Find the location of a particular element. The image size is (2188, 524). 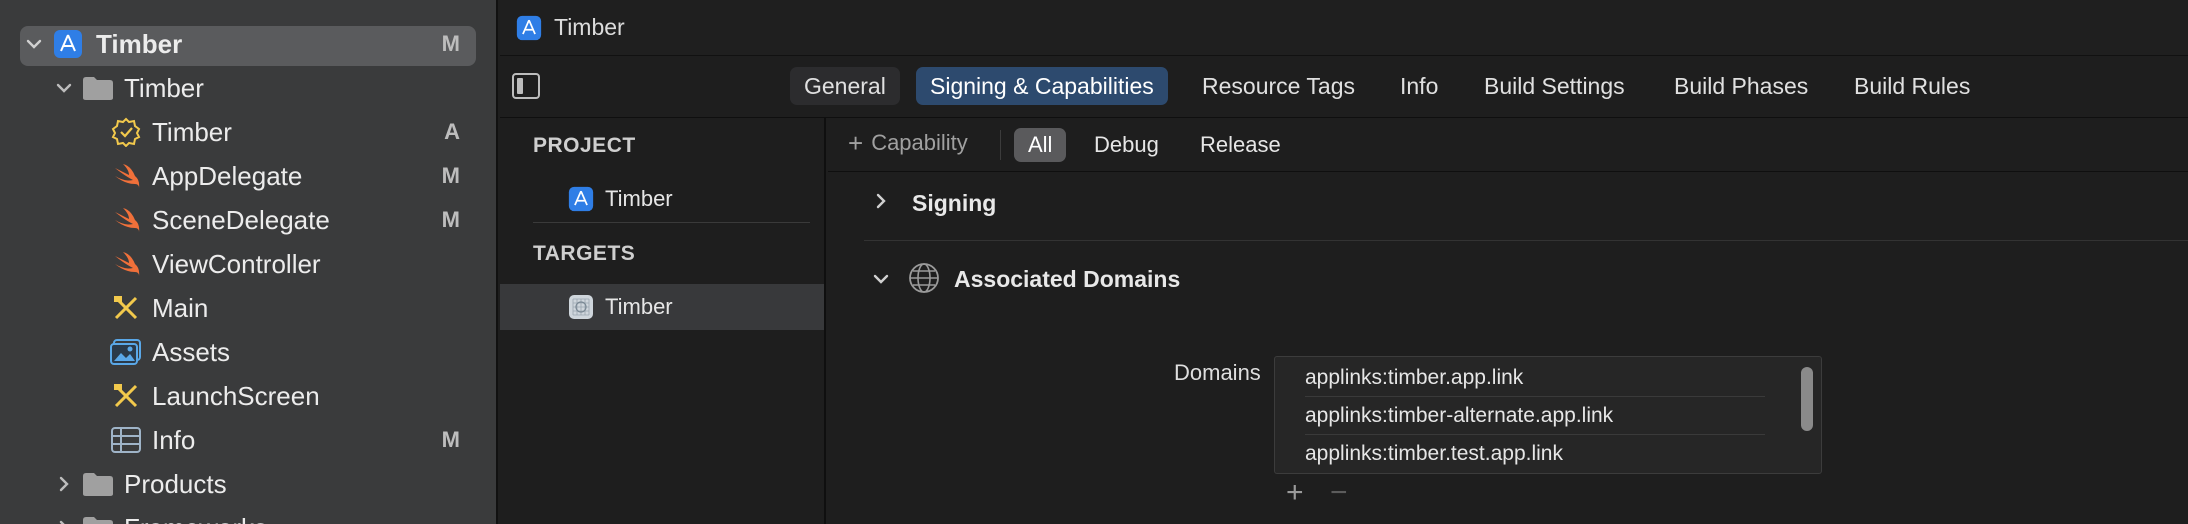

tab-signing-capabilities: Signing & Capabilities is located at coordinates (1042, 86).